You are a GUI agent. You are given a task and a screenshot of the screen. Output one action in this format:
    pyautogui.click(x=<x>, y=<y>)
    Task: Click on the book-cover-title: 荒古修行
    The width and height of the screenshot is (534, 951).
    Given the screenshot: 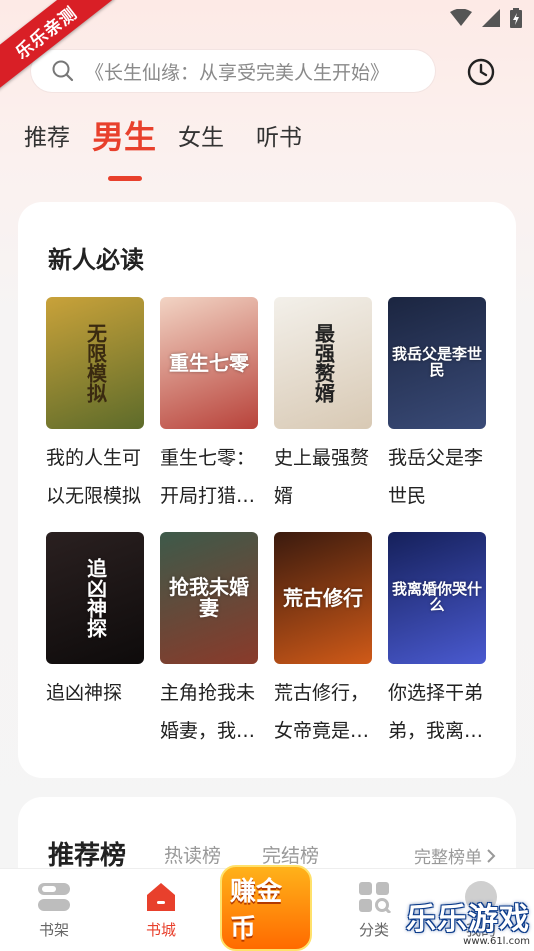 What is the action you would take?
    pyautogui.click(x=323, y=597)
    